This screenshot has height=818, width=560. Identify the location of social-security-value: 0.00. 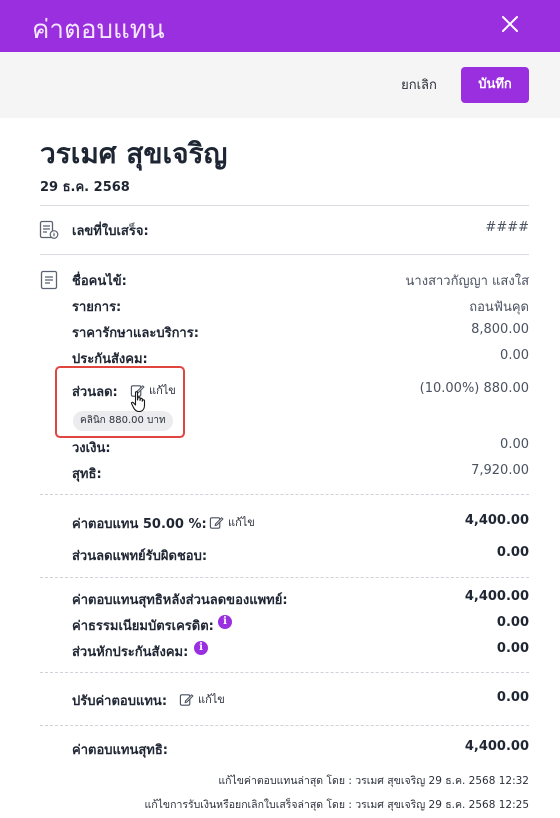
(514, 355).